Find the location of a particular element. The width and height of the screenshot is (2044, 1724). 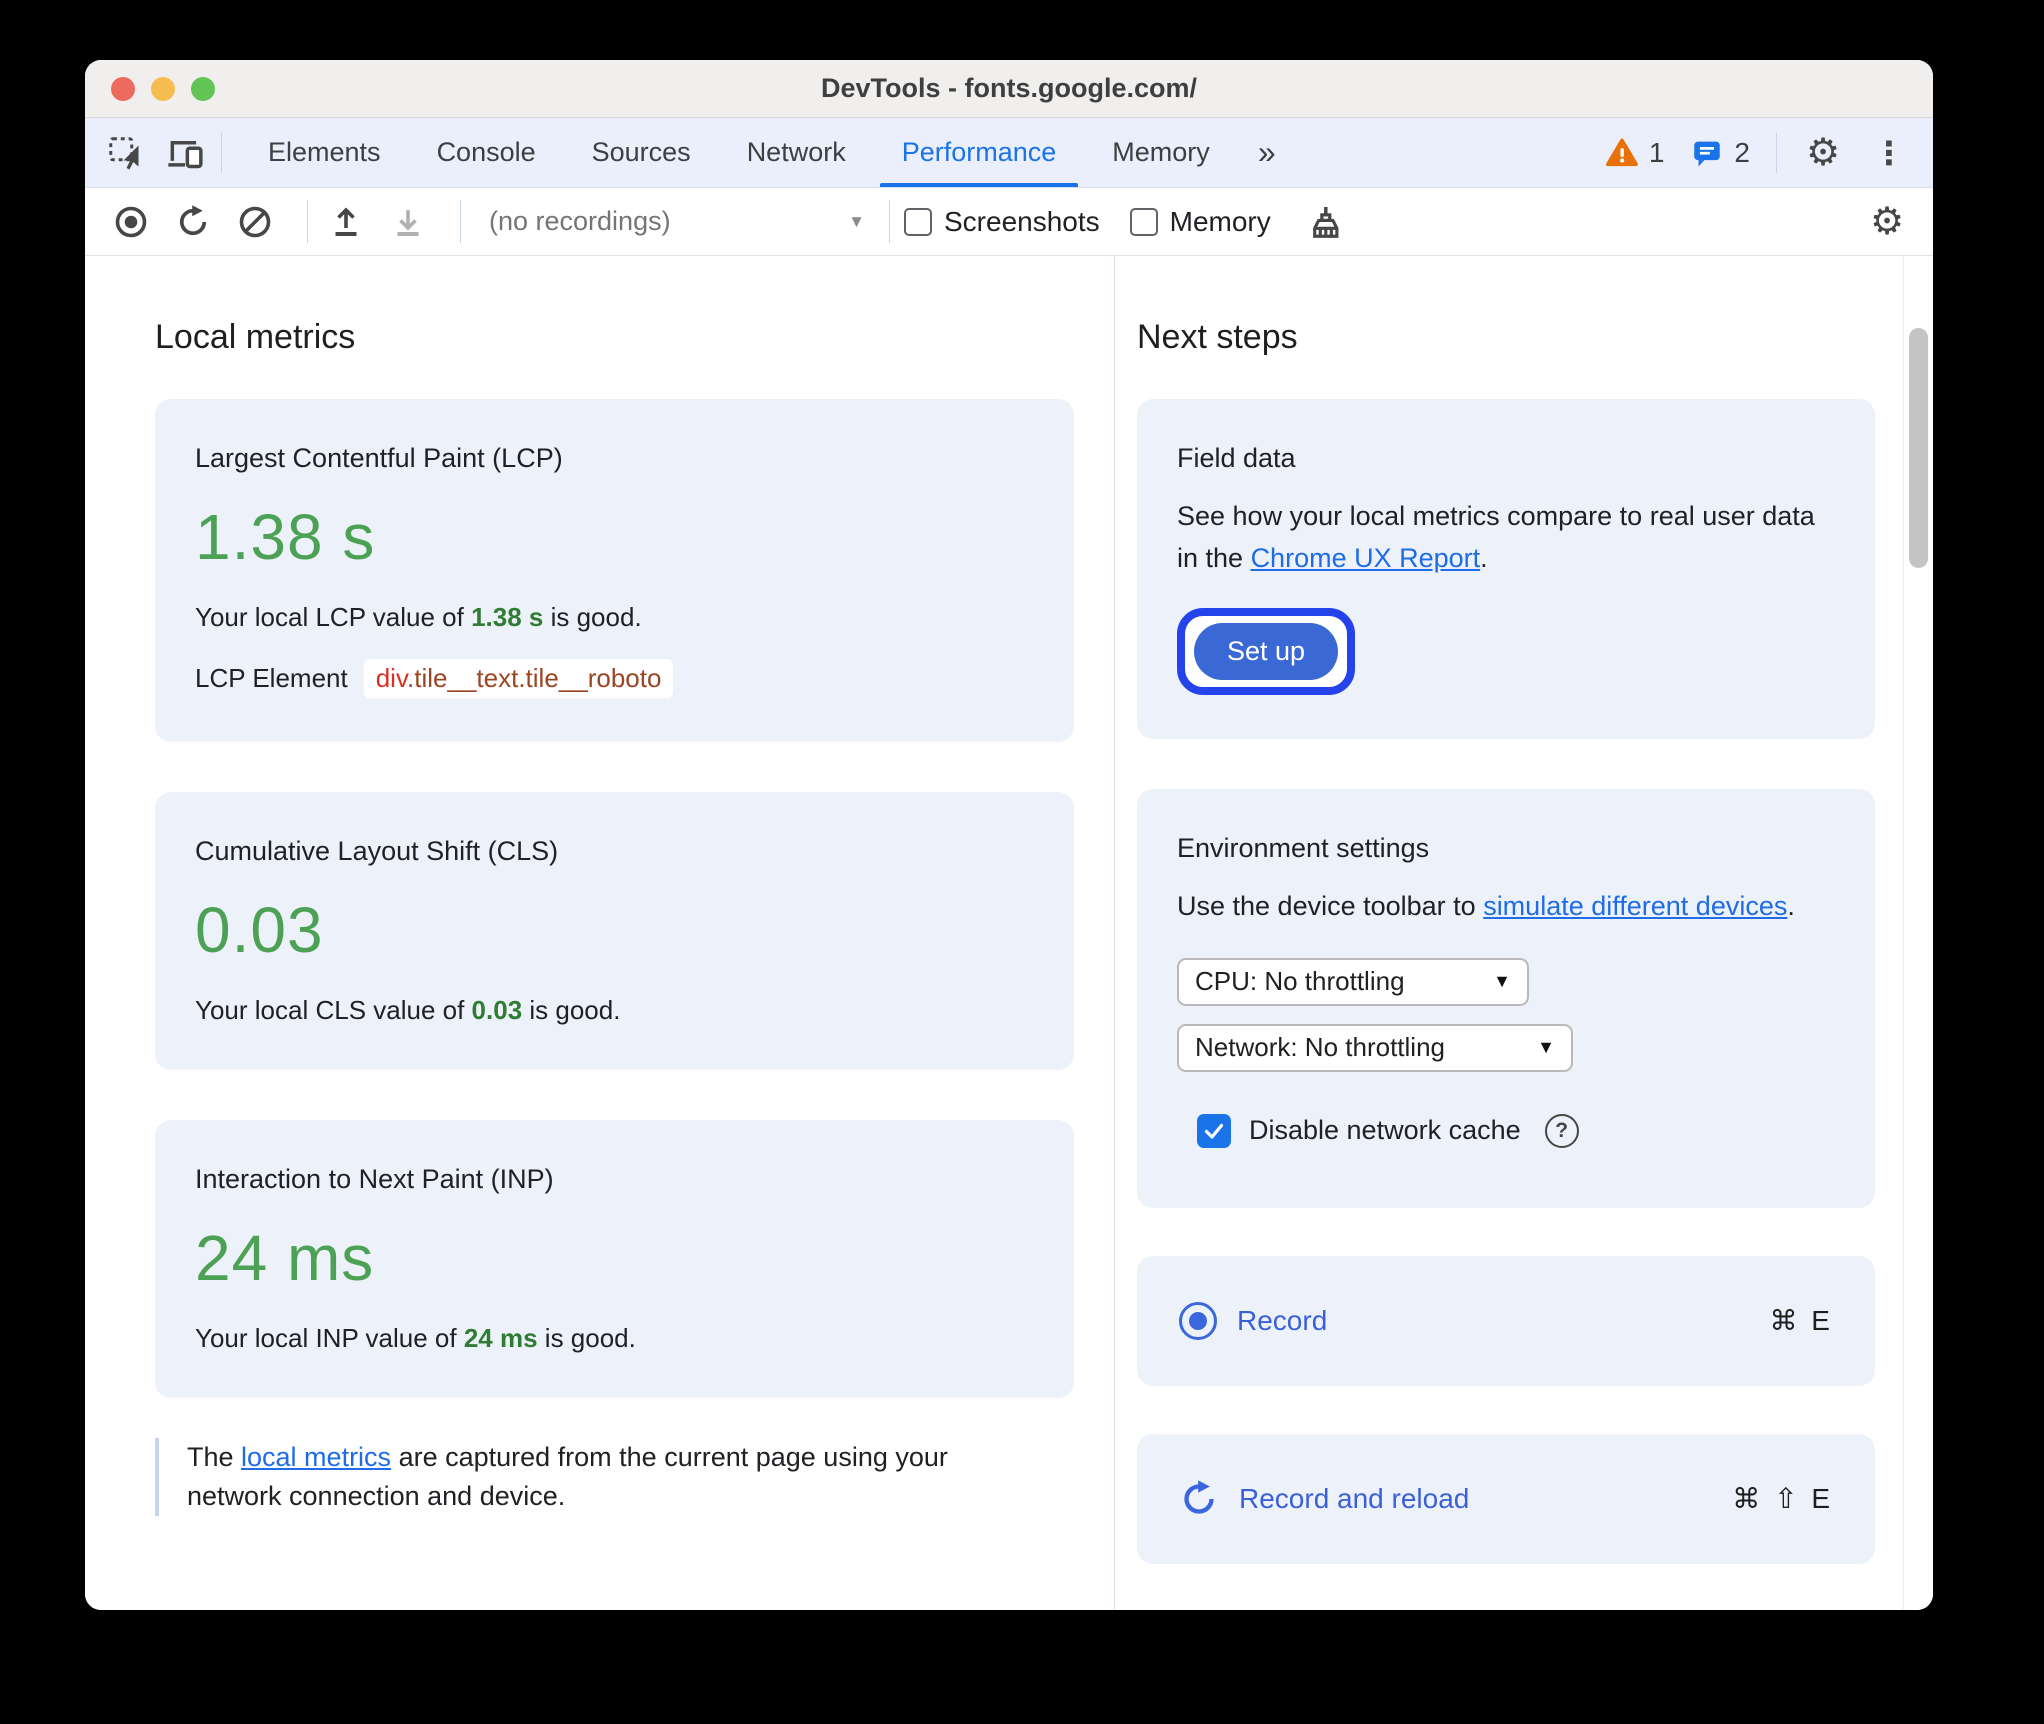

environment-desc-suffix: . is located at coordinates (1791, 905).